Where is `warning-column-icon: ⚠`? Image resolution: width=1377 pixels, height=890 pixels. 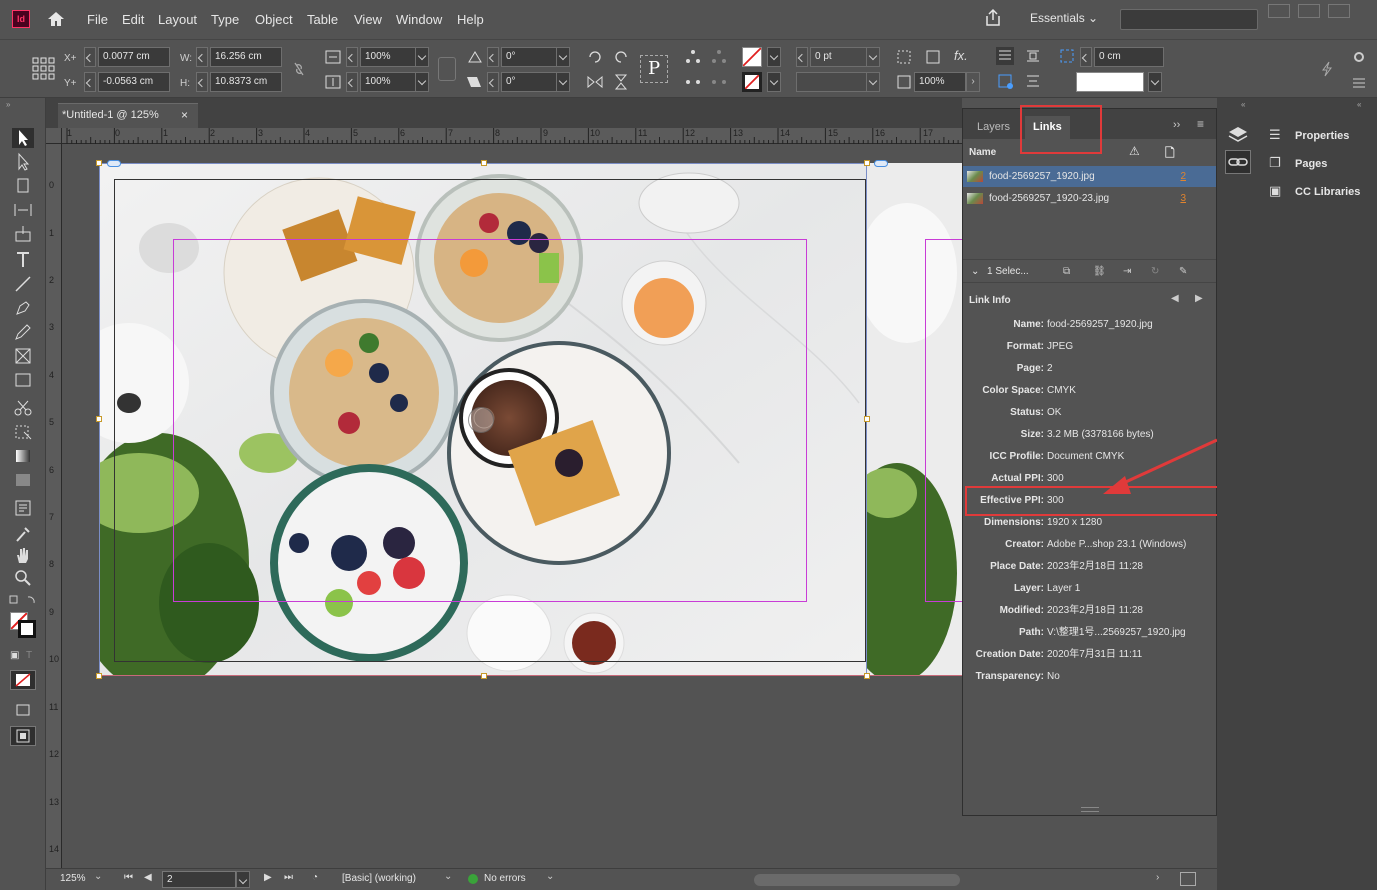
warning-column-icon: ⚠ is located at coordinates (1134, 151).